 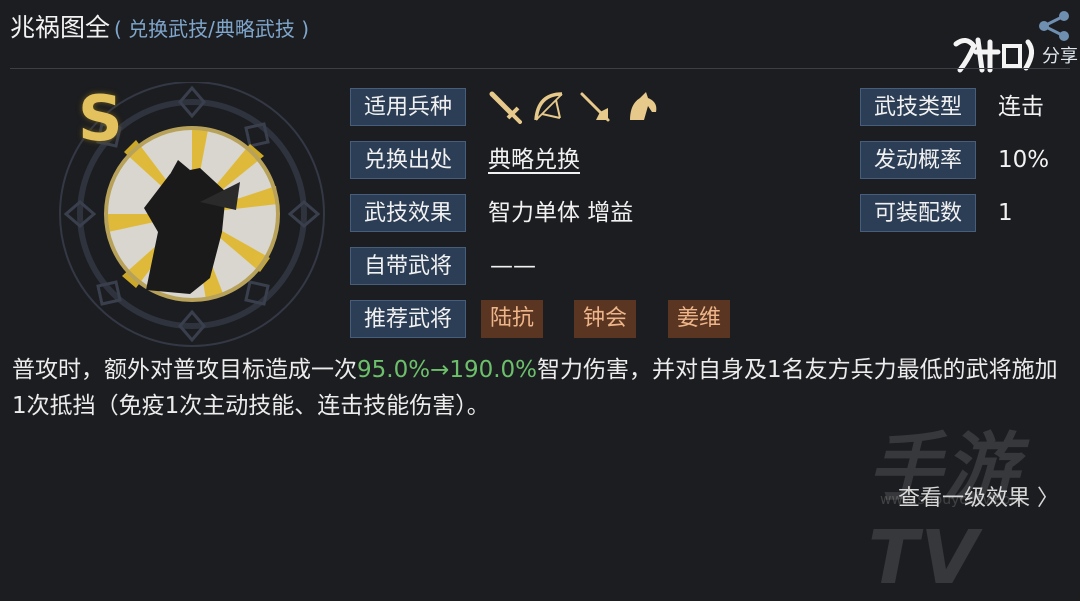 What do you see at coordinates (534, 160) in the screenshot?
I see `source-value: 典略兑换` at bounding box center [534, 160].